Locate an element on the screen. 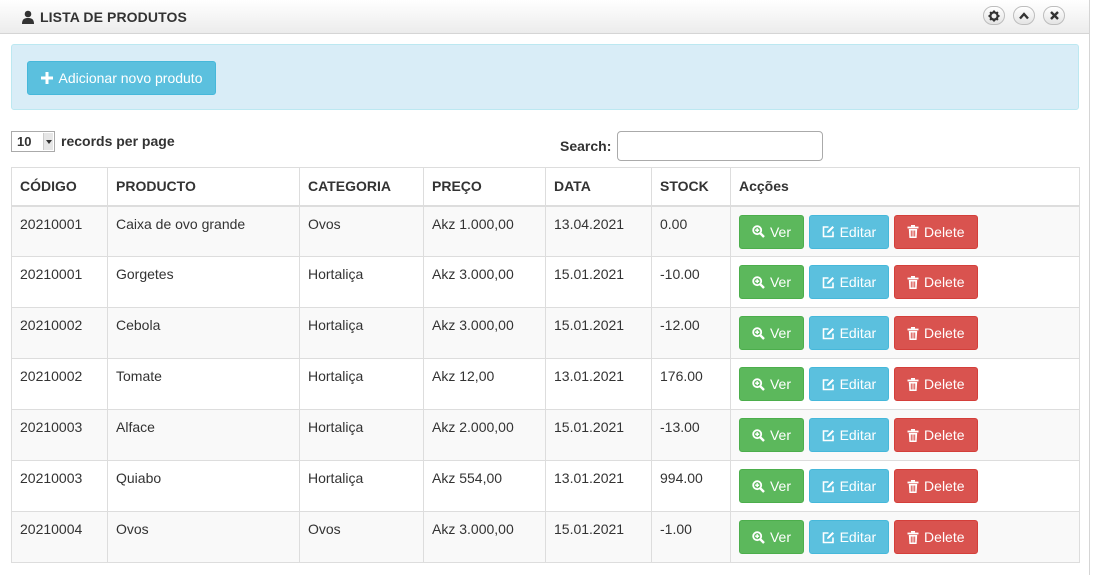 The height and width of the screenshot is (575, 1094). caret-down-icon is located at coordinates (48, 141).